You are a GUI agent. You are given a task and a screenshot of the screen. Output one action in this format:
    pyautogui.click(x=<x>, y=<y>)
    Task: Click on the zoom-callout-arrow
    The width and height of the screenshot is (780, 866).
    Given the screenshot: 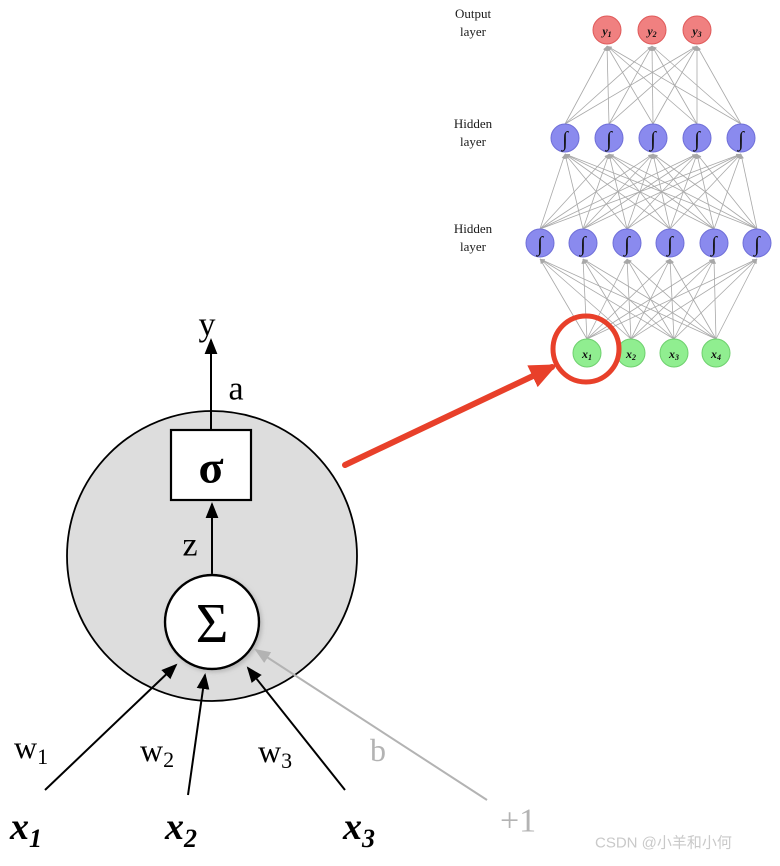 What is the action you would take?
    pyautogui.click(x=450, y=416)
    